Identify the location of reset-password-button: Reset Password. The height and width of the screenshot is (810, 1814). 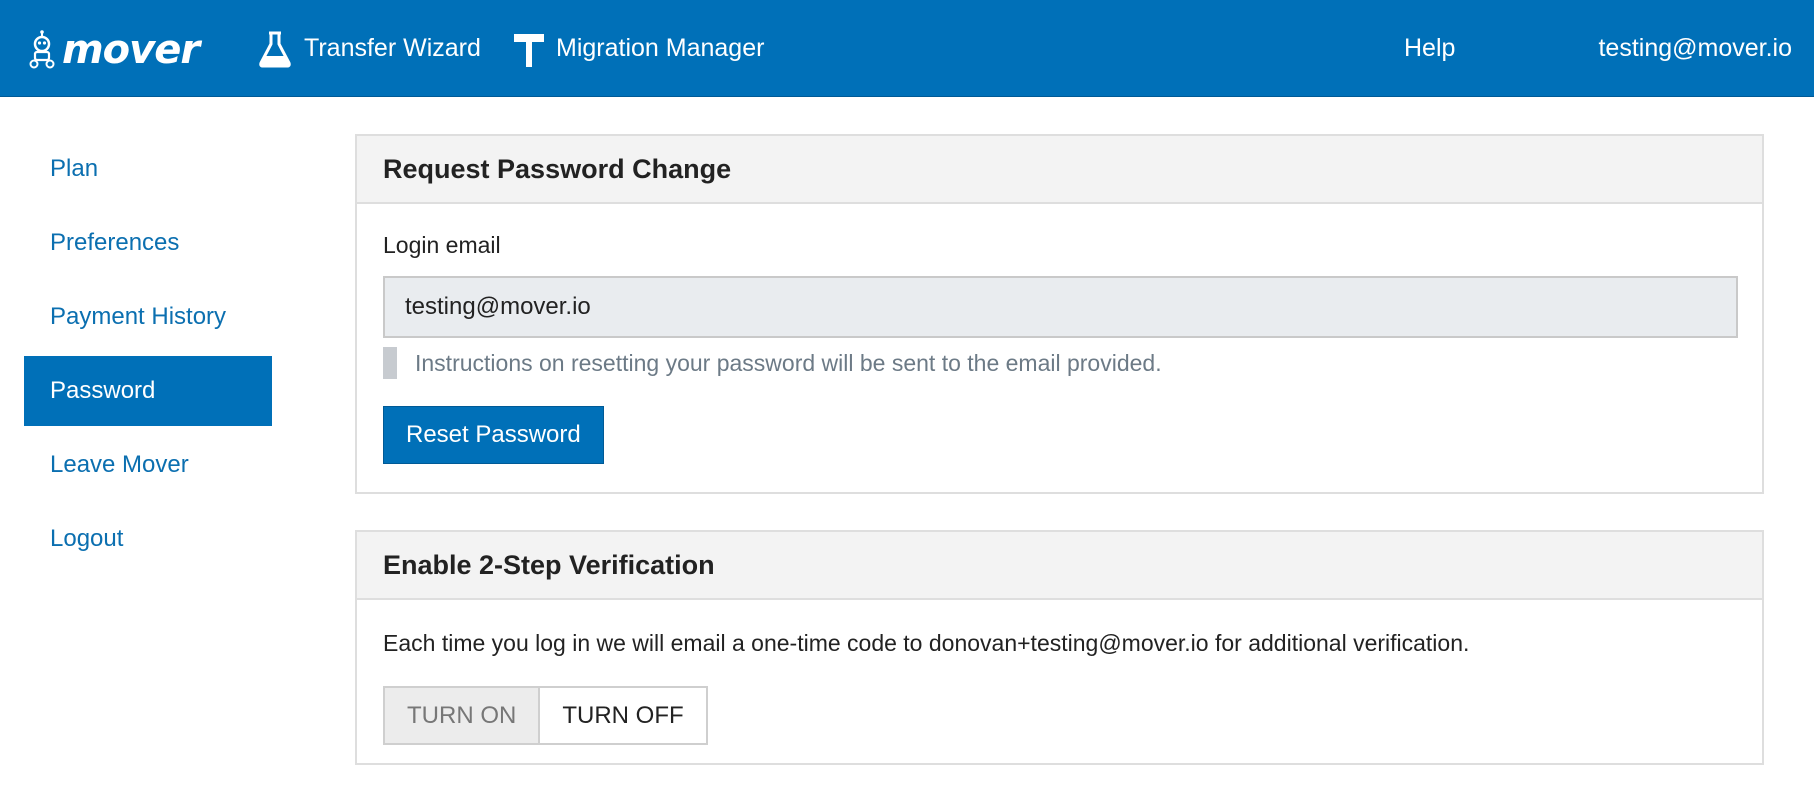
(493, 435).